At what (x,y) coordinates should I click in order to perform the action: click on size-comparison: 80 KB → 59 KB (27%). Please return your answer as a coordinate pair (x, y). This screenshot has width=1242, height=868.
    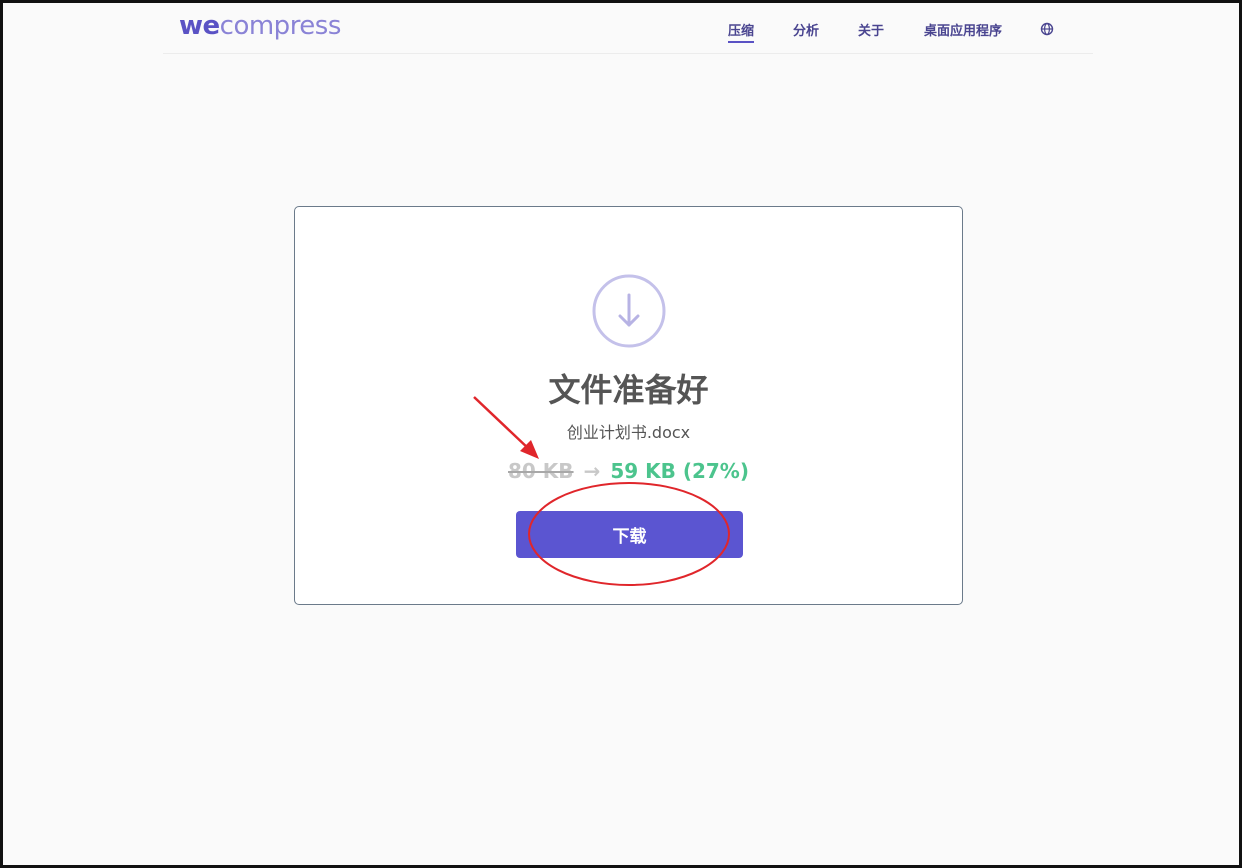
    Looking at the image, I should click on (628, 471).